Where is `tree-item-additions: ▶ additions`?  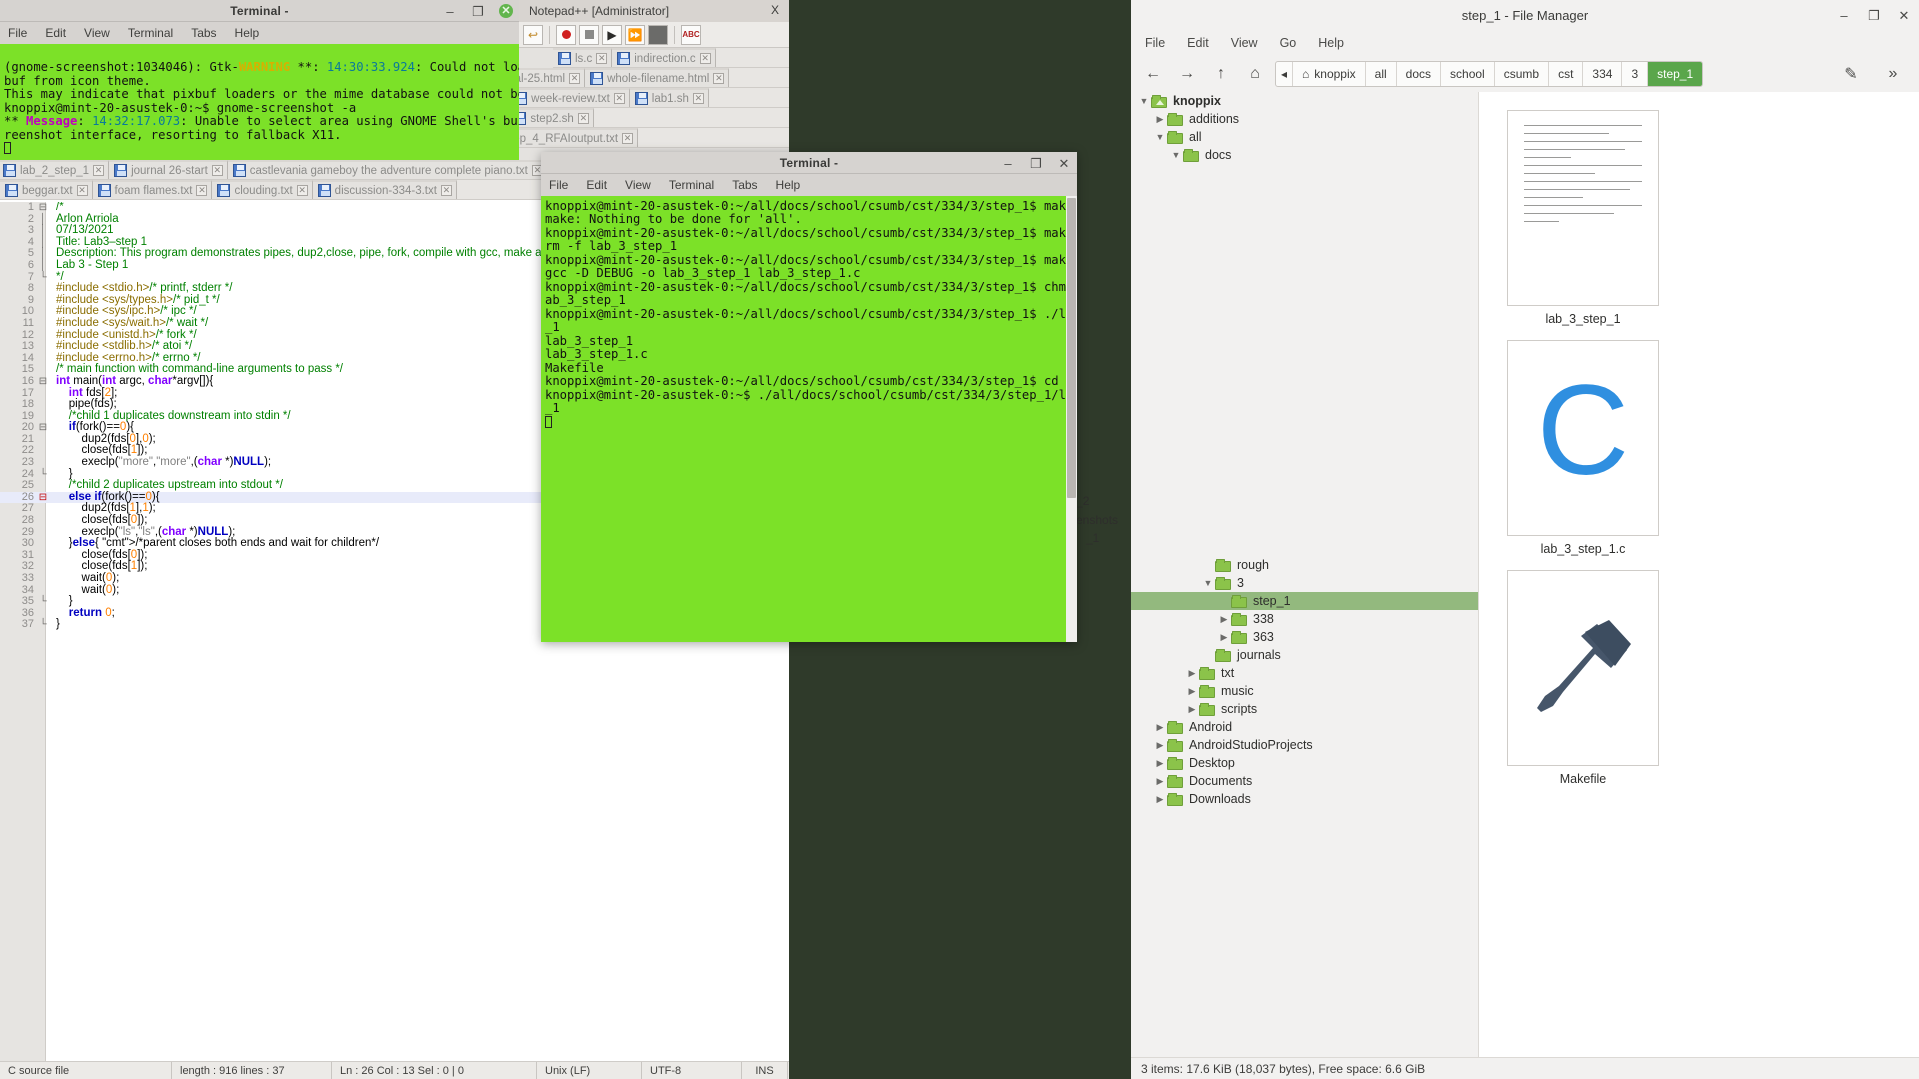
tree-item-additions: ▶ additions is located at coordinates (1304, 119).